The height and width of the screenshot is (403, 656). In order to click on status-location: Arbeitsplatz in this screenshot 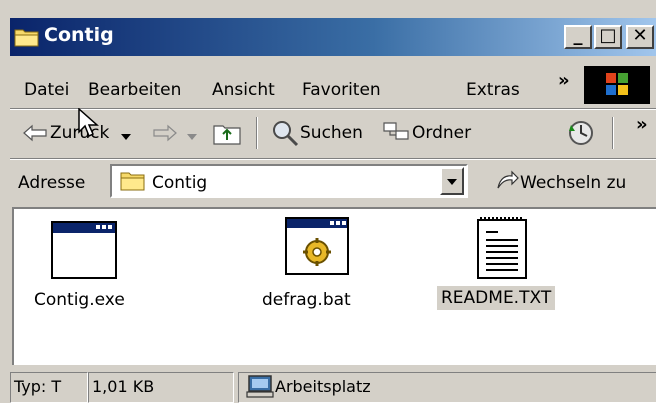, I will do `click(447, 387)`.